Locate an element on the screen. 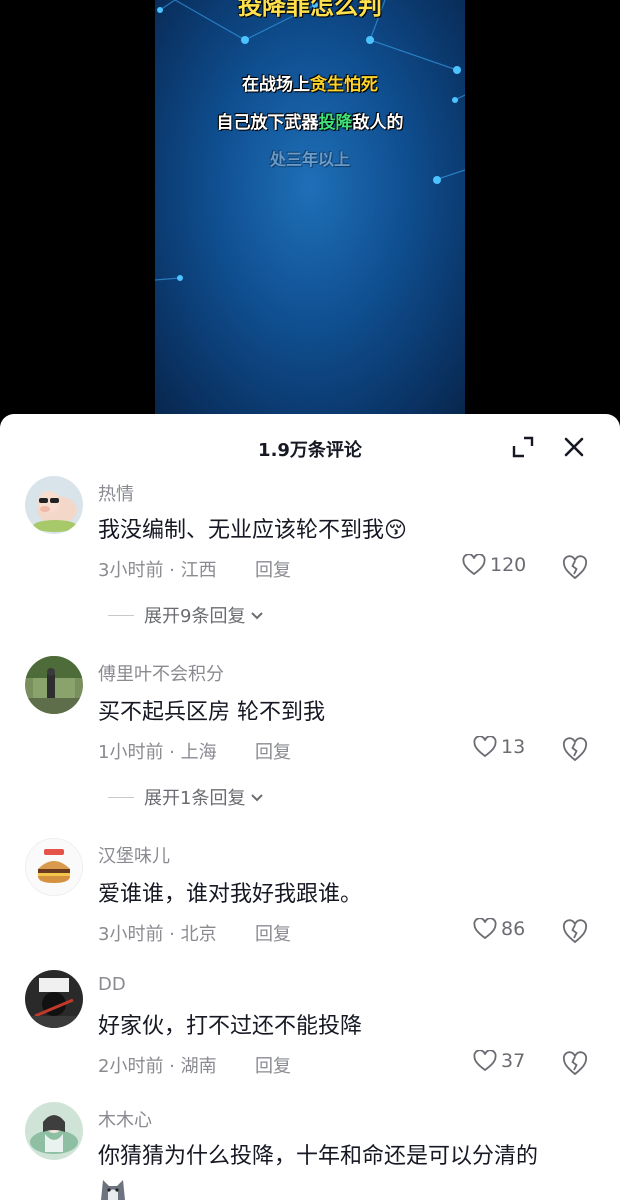 Image resolution: width=620 pixels, height=1200 pixels. video-caption-line1: 在战场上贪生怕死 is located at coordinates (310, 85).